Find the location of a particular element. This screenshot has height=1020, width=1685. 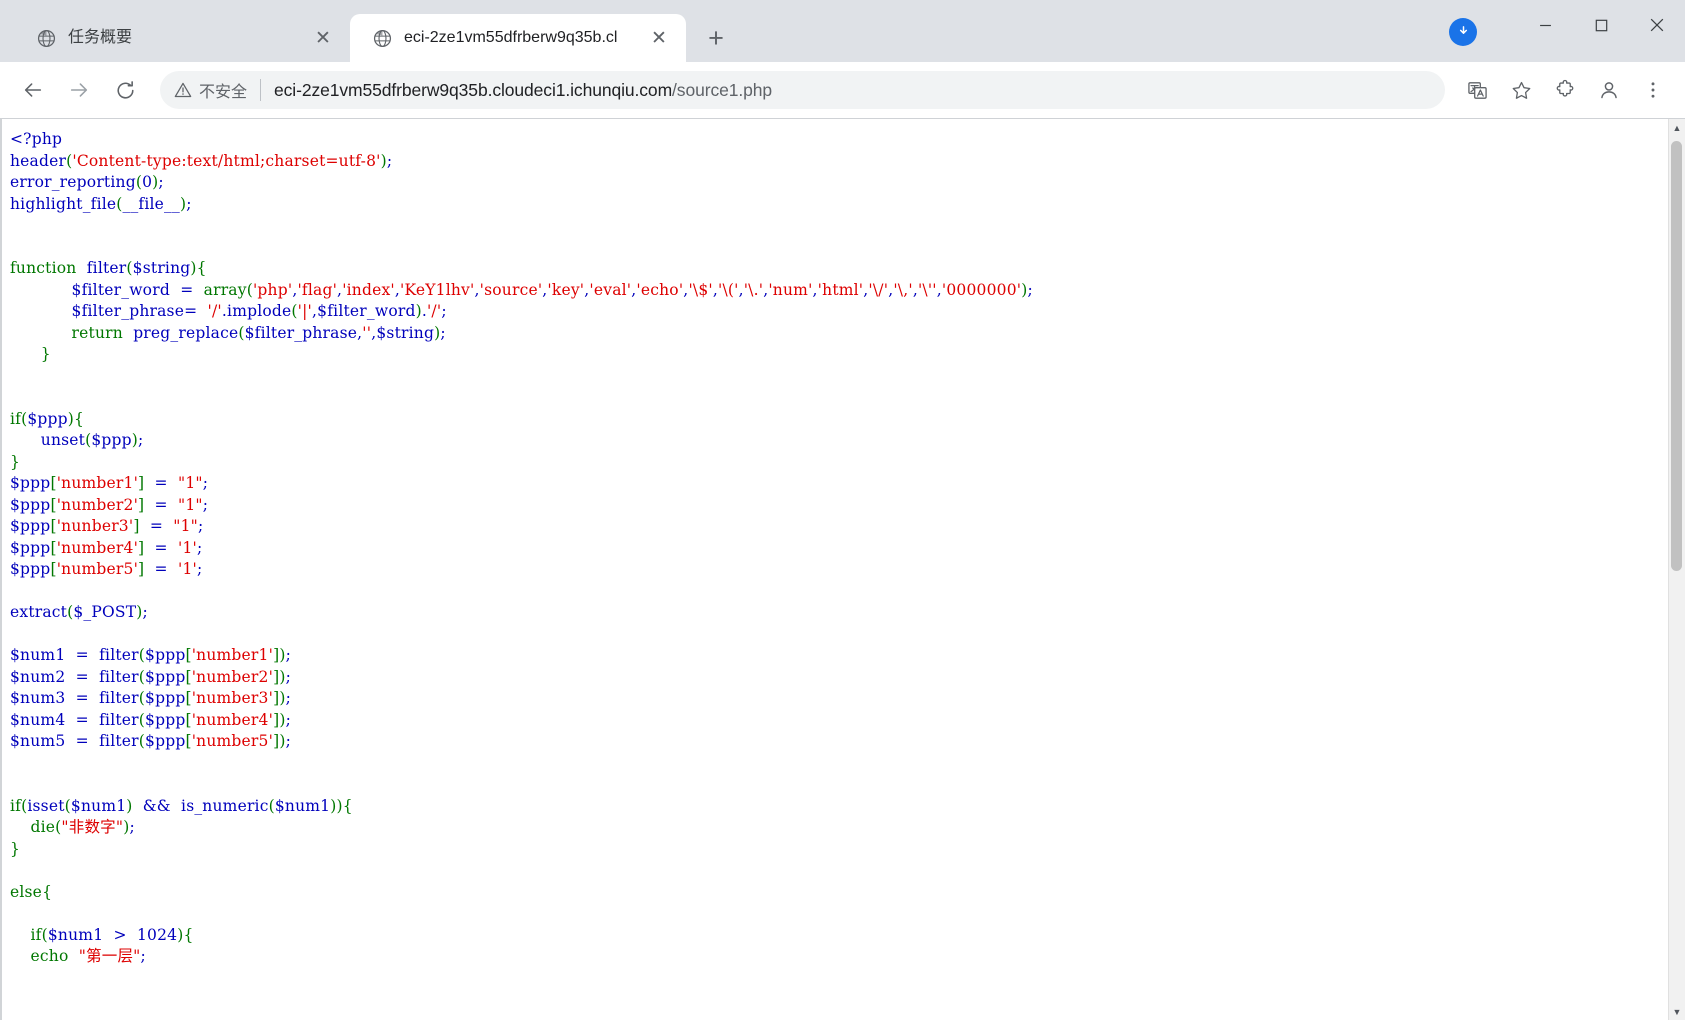

browser-tab-2: eci-2ze1vm55dfrberw9q35b.cl ✕ is located at coordinates (518, 38).